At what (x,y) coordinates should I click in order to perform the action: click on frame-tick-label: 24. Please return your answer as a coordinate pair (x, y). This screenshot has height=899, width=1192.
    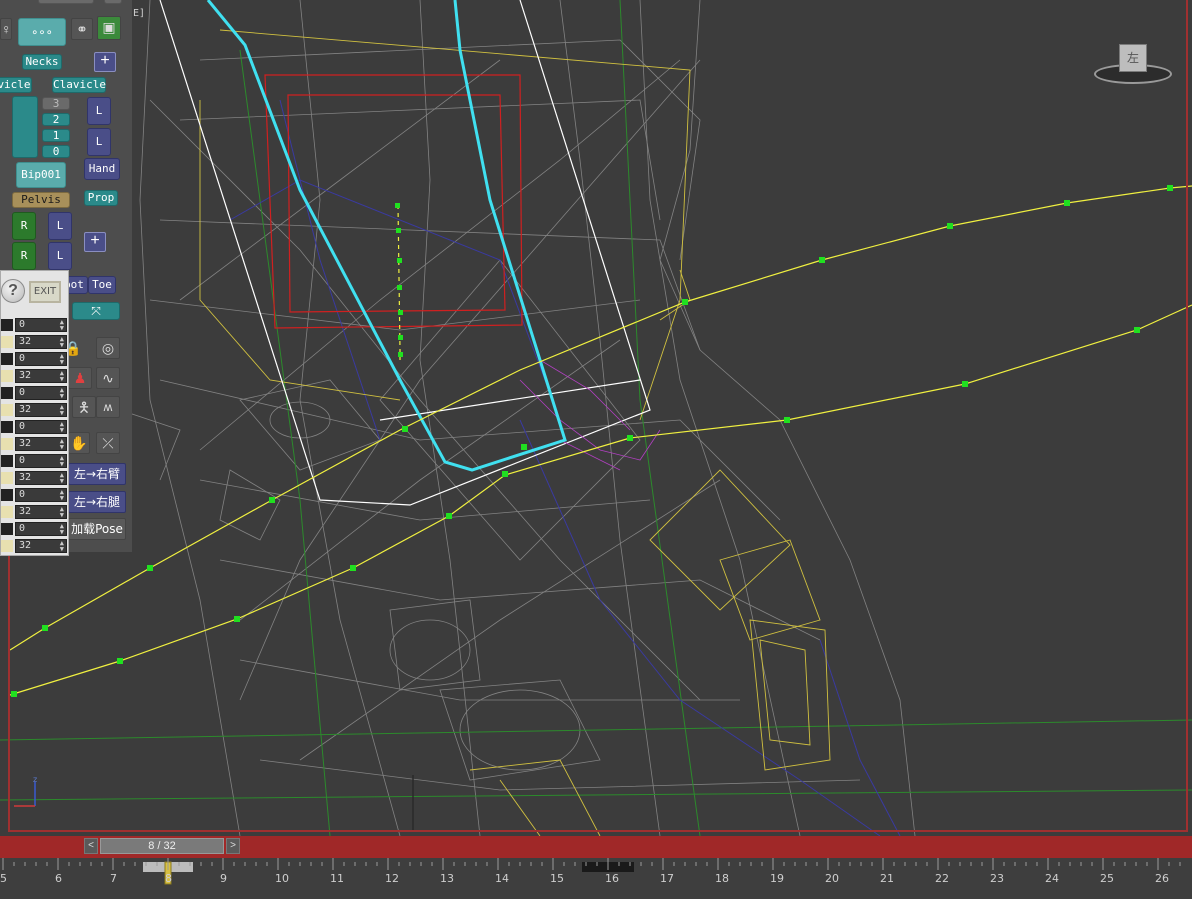
    Looking at the image, I should click on (1052, 878).